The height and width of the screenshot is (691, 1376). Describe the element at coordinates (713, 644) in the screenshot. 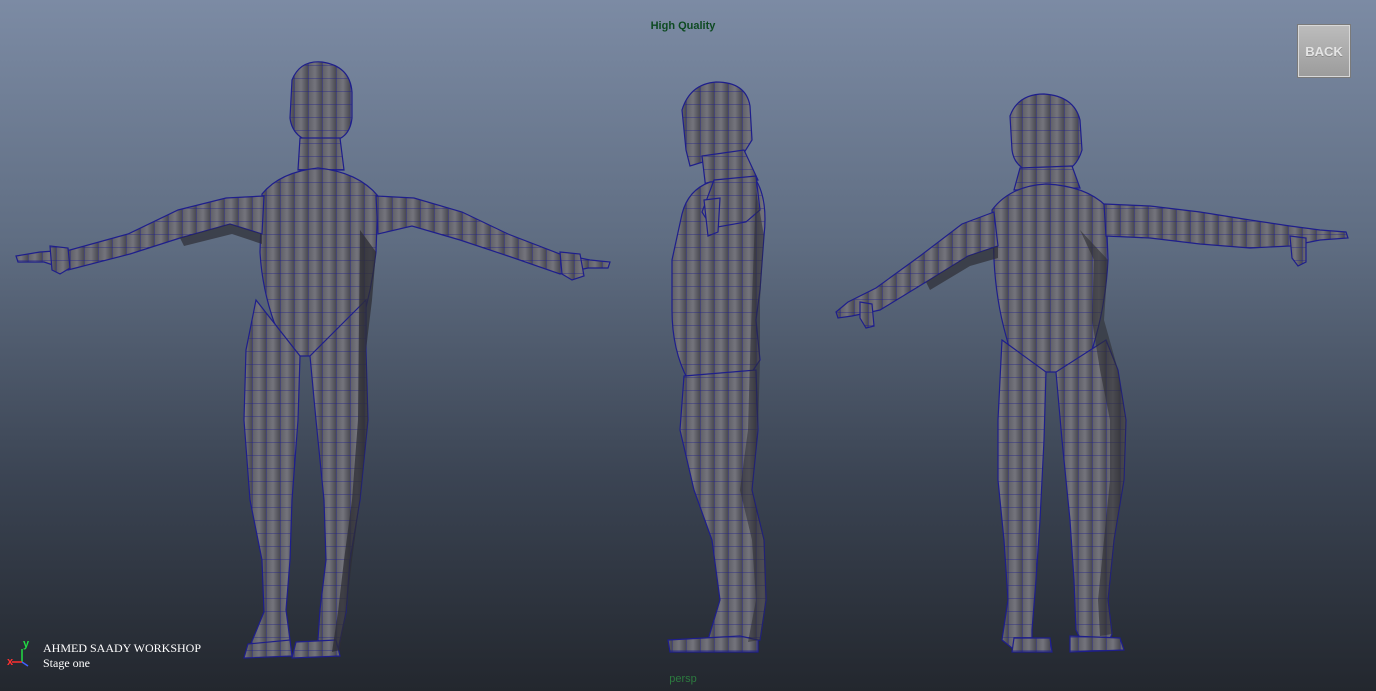

I see `side-foot` at that location.